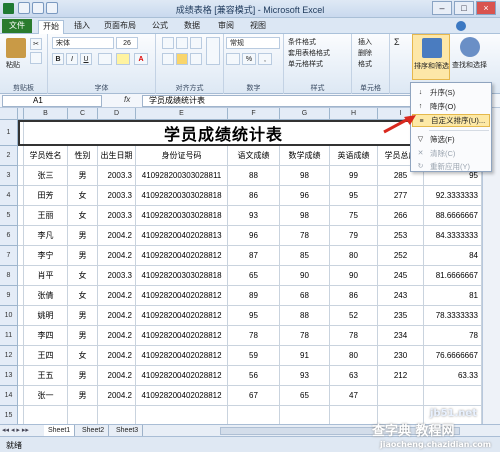 The height and width of the screenshot is (452, 500). I want to click on row-header: 13, so click(9, 376).